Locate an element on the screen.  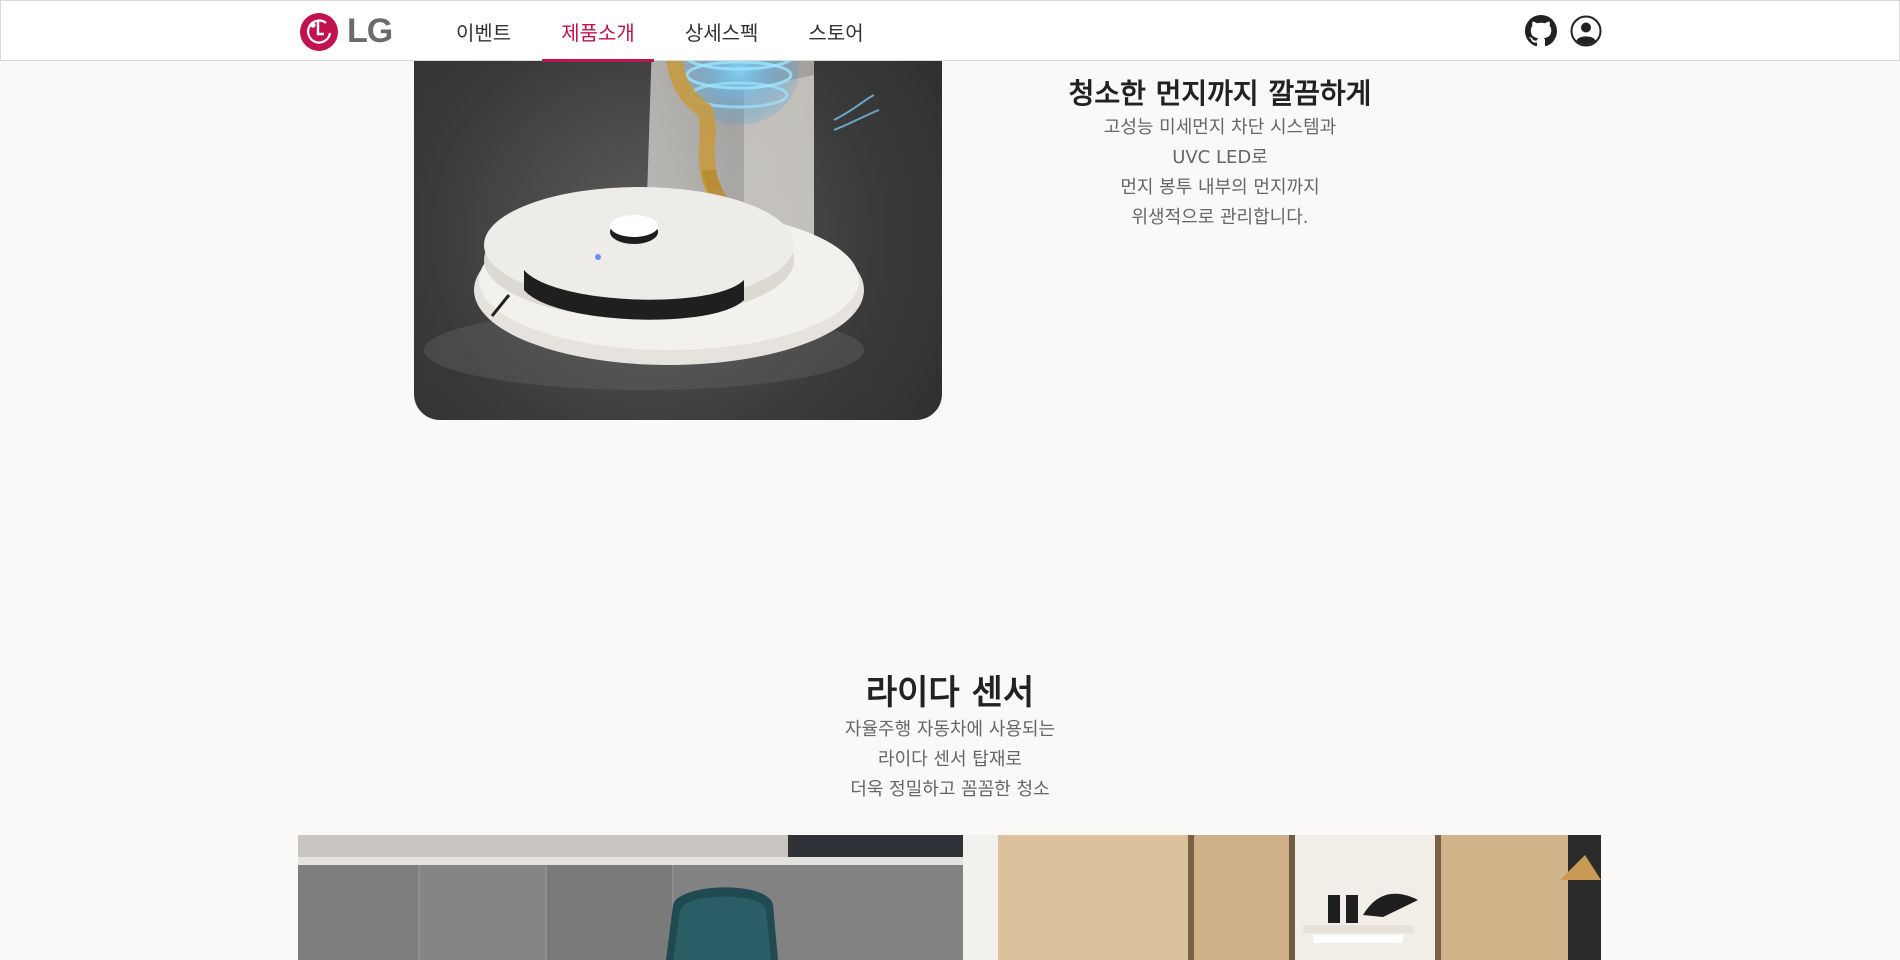
feature-desc-line: 먼지 봉투 내부의 먼지까지 is located at coordinates (1220, 187).